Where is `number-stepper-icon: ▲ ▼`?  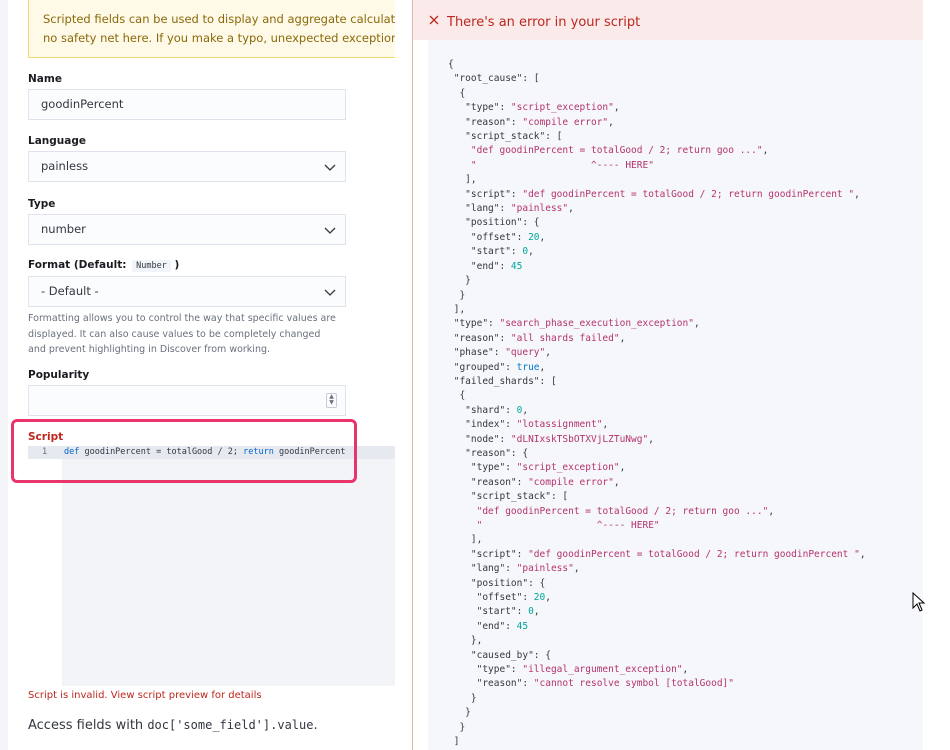 number-stepper-icon: ▲ ▼ is located at coordinates (331, 400).